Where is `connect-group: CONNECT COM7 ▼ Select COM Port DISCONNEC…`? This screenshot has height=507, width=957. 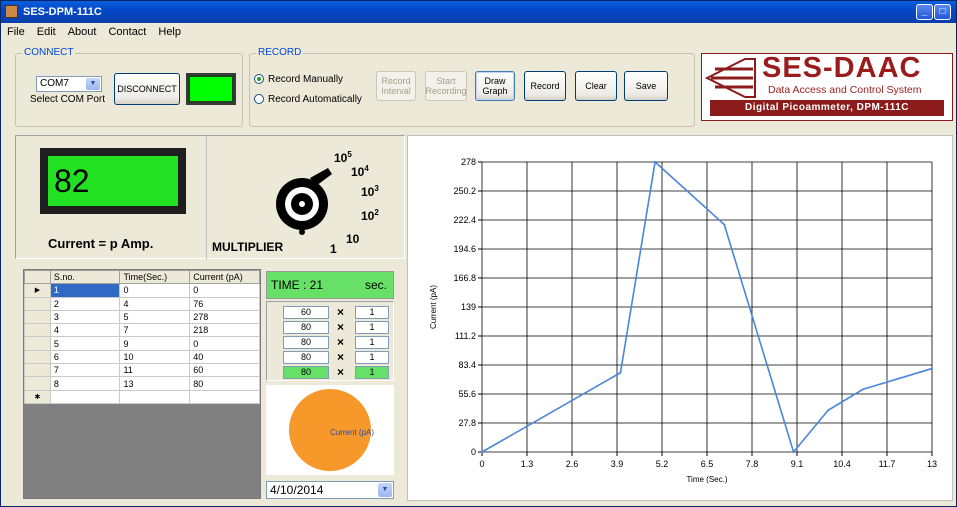 connect-group: CONNECT COM7 ▼ Select COM Port DISCONNEC… is located at coordinates (129, 87).